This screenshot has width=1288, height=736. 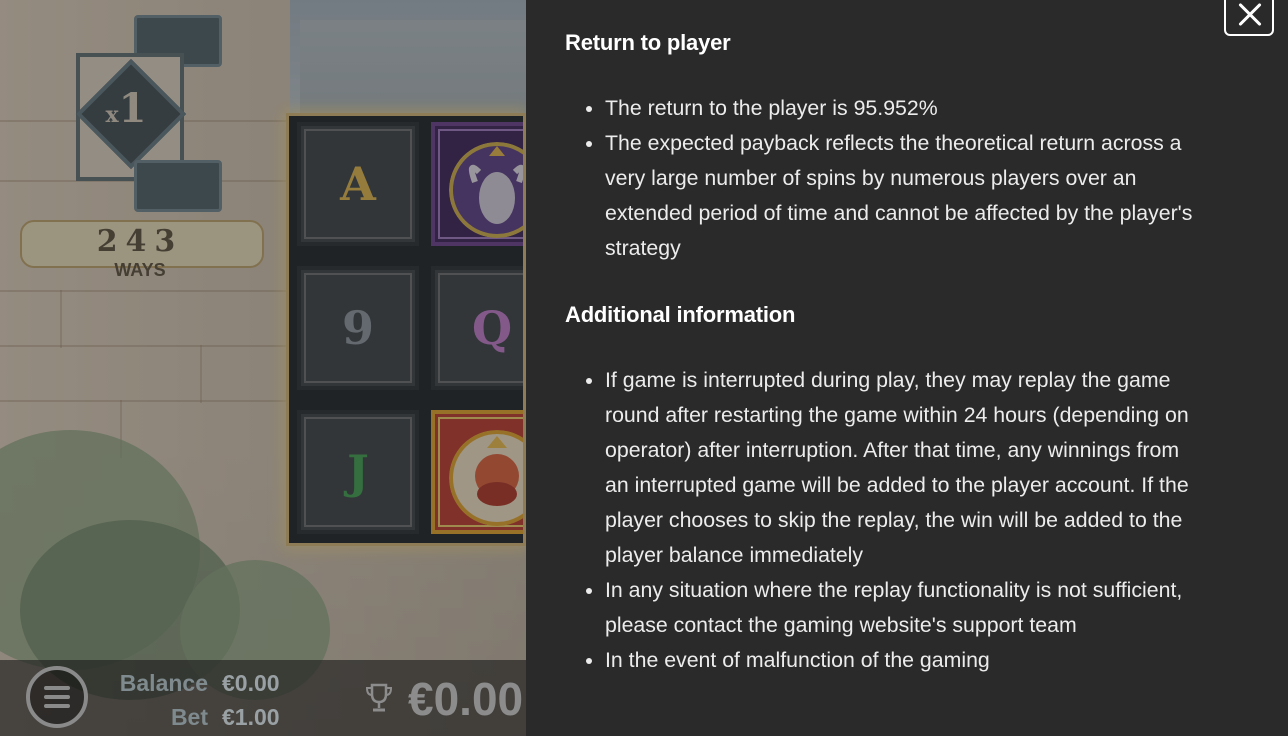 I want to click on win-amount: €0.00, so click(x=466, y=699).